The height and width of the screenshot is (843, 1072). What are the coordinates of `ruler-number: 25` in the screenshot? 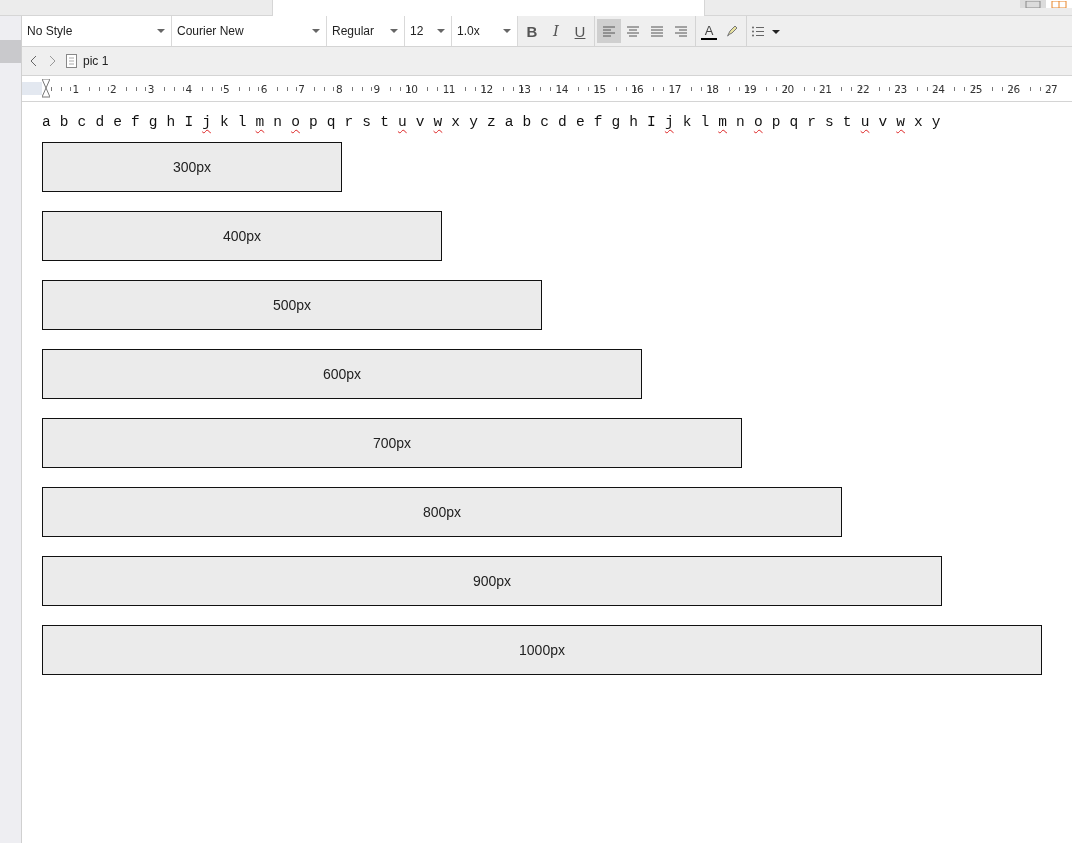 It's located at (976, 88).